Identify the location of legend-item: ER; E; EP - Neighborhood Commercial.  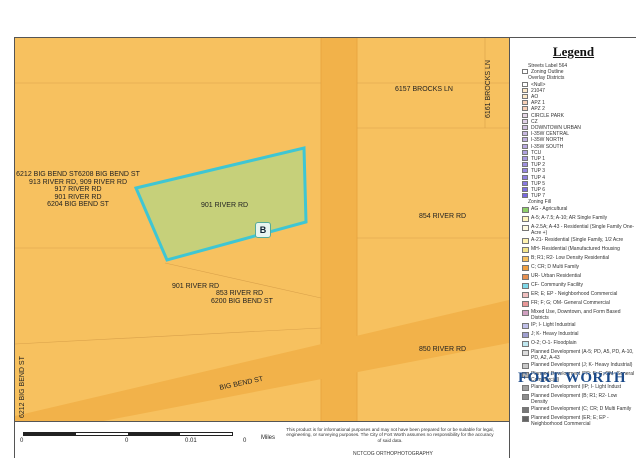
(573, 295).